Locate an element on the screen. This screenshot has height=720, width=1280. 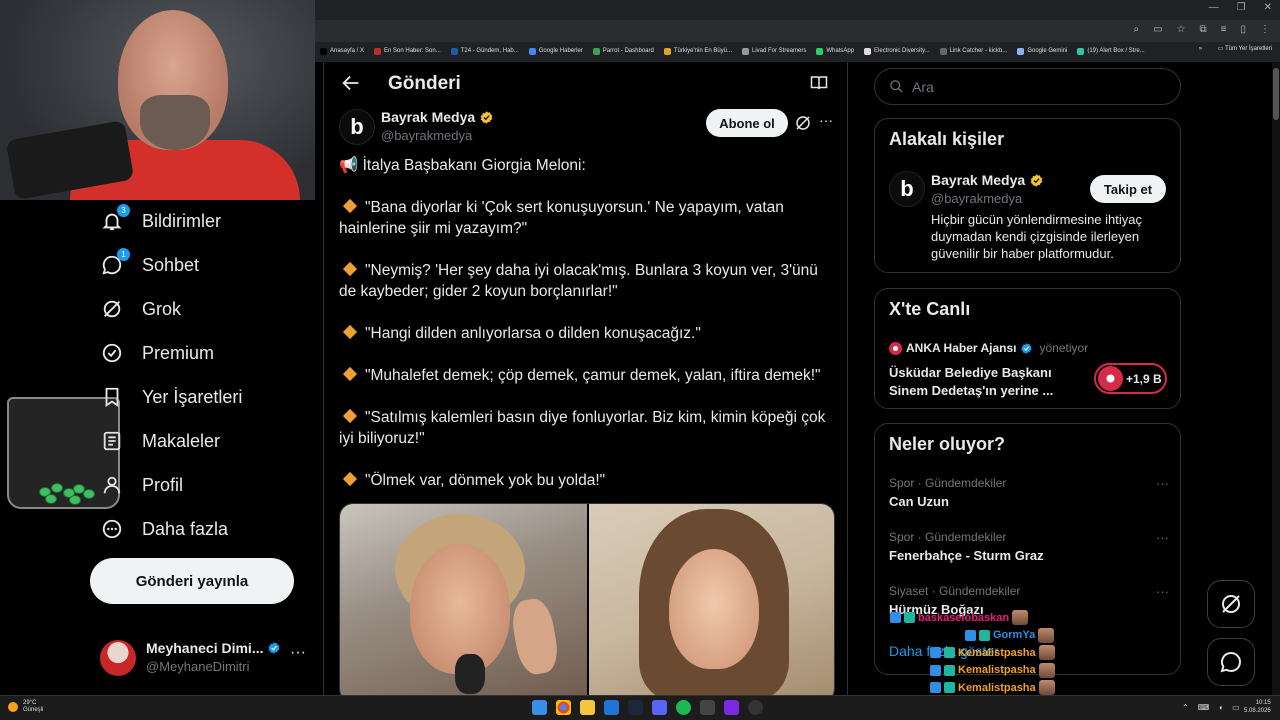
follow-button: Takip et is located at coordinates (1128, 189).